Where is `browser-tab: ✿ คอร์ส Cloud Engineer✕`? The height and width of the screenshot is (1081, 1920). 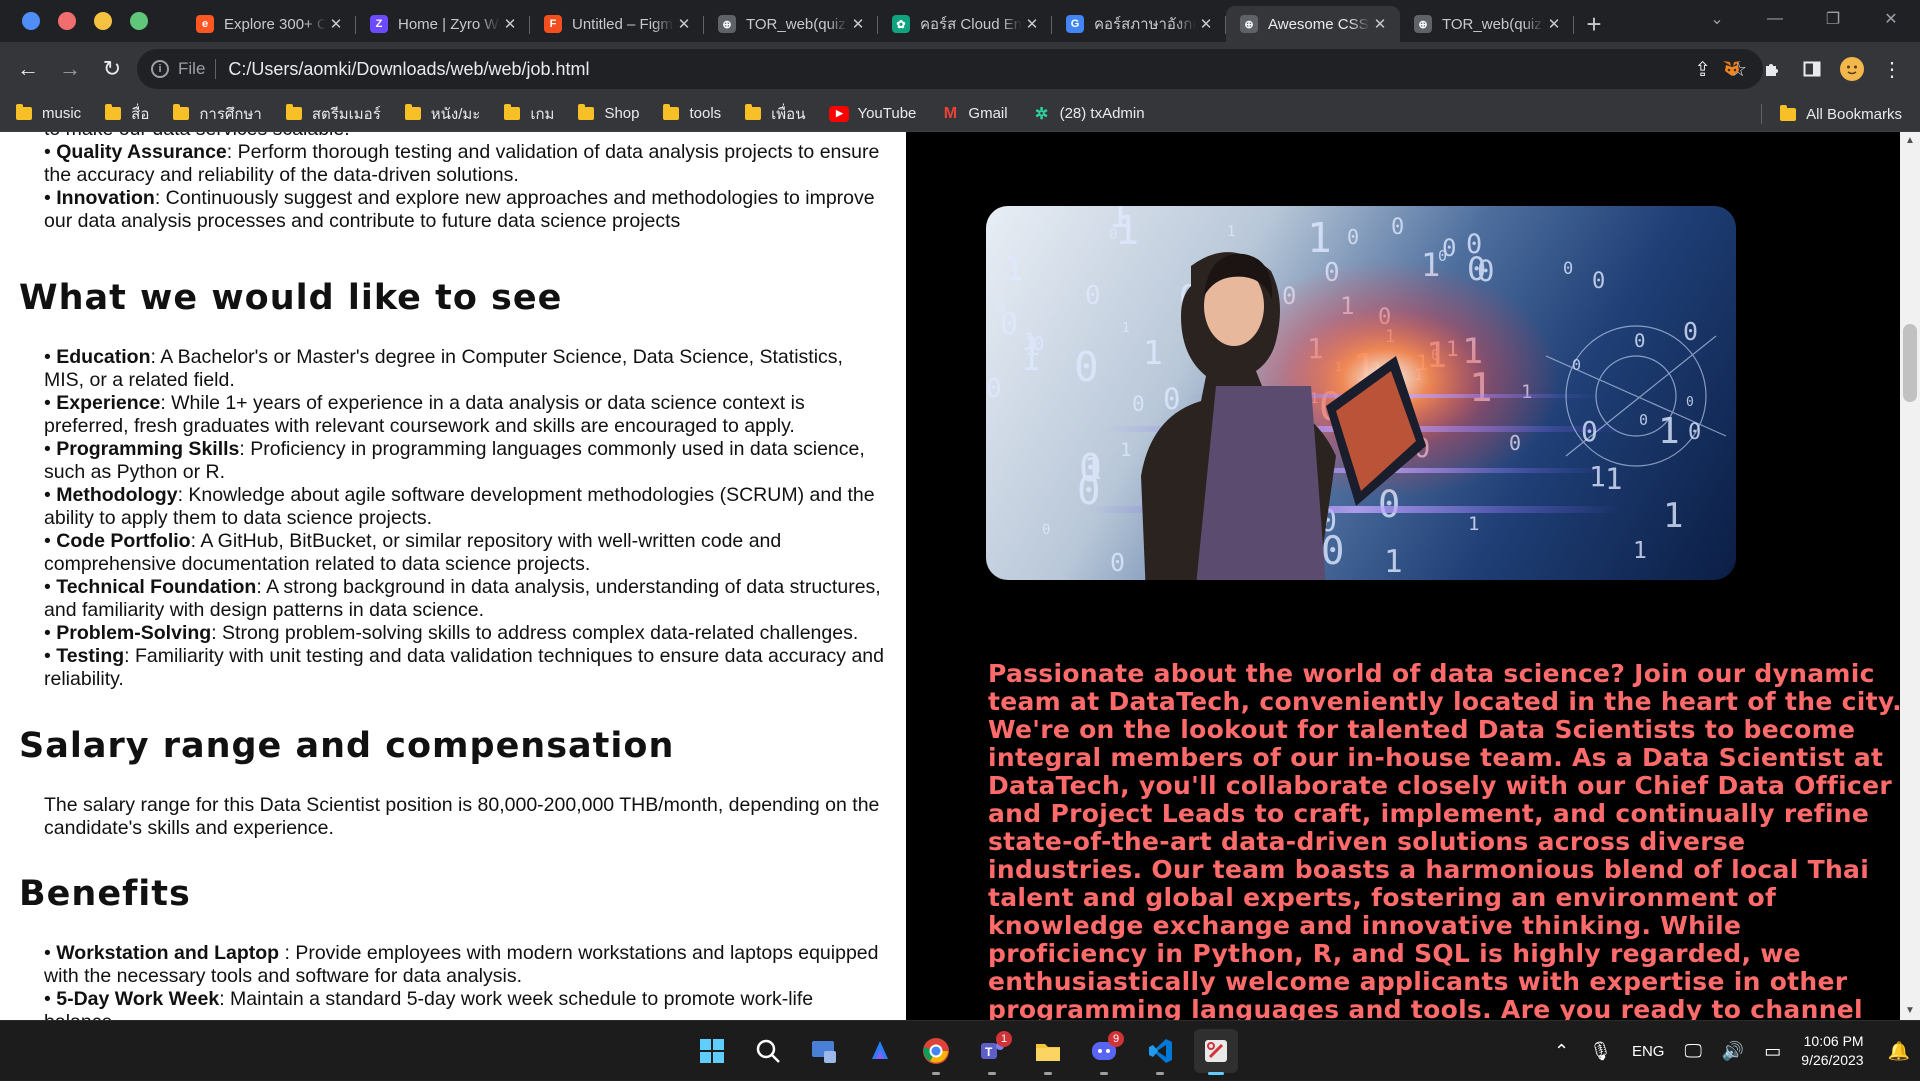 browser-tab: ✿ คอร์ส Cloud Engineer✕ is located at coordinates (965, 24).